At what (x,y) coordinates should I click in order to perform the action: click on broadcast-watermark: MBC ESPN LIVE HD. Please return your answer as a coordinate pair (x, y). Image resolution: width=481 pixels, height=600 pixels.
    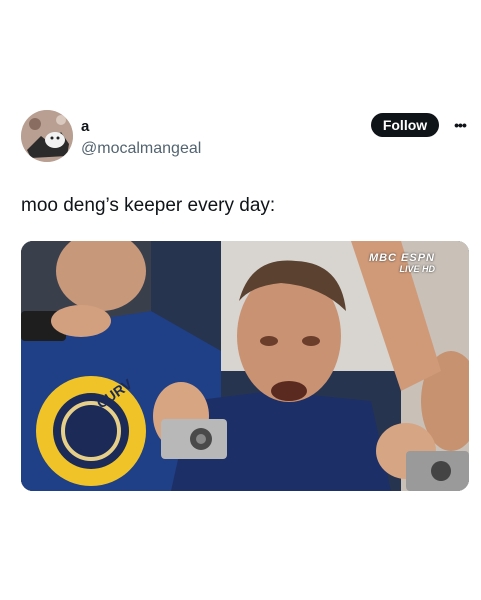
    Looking at the image, I should click on (402, 264).